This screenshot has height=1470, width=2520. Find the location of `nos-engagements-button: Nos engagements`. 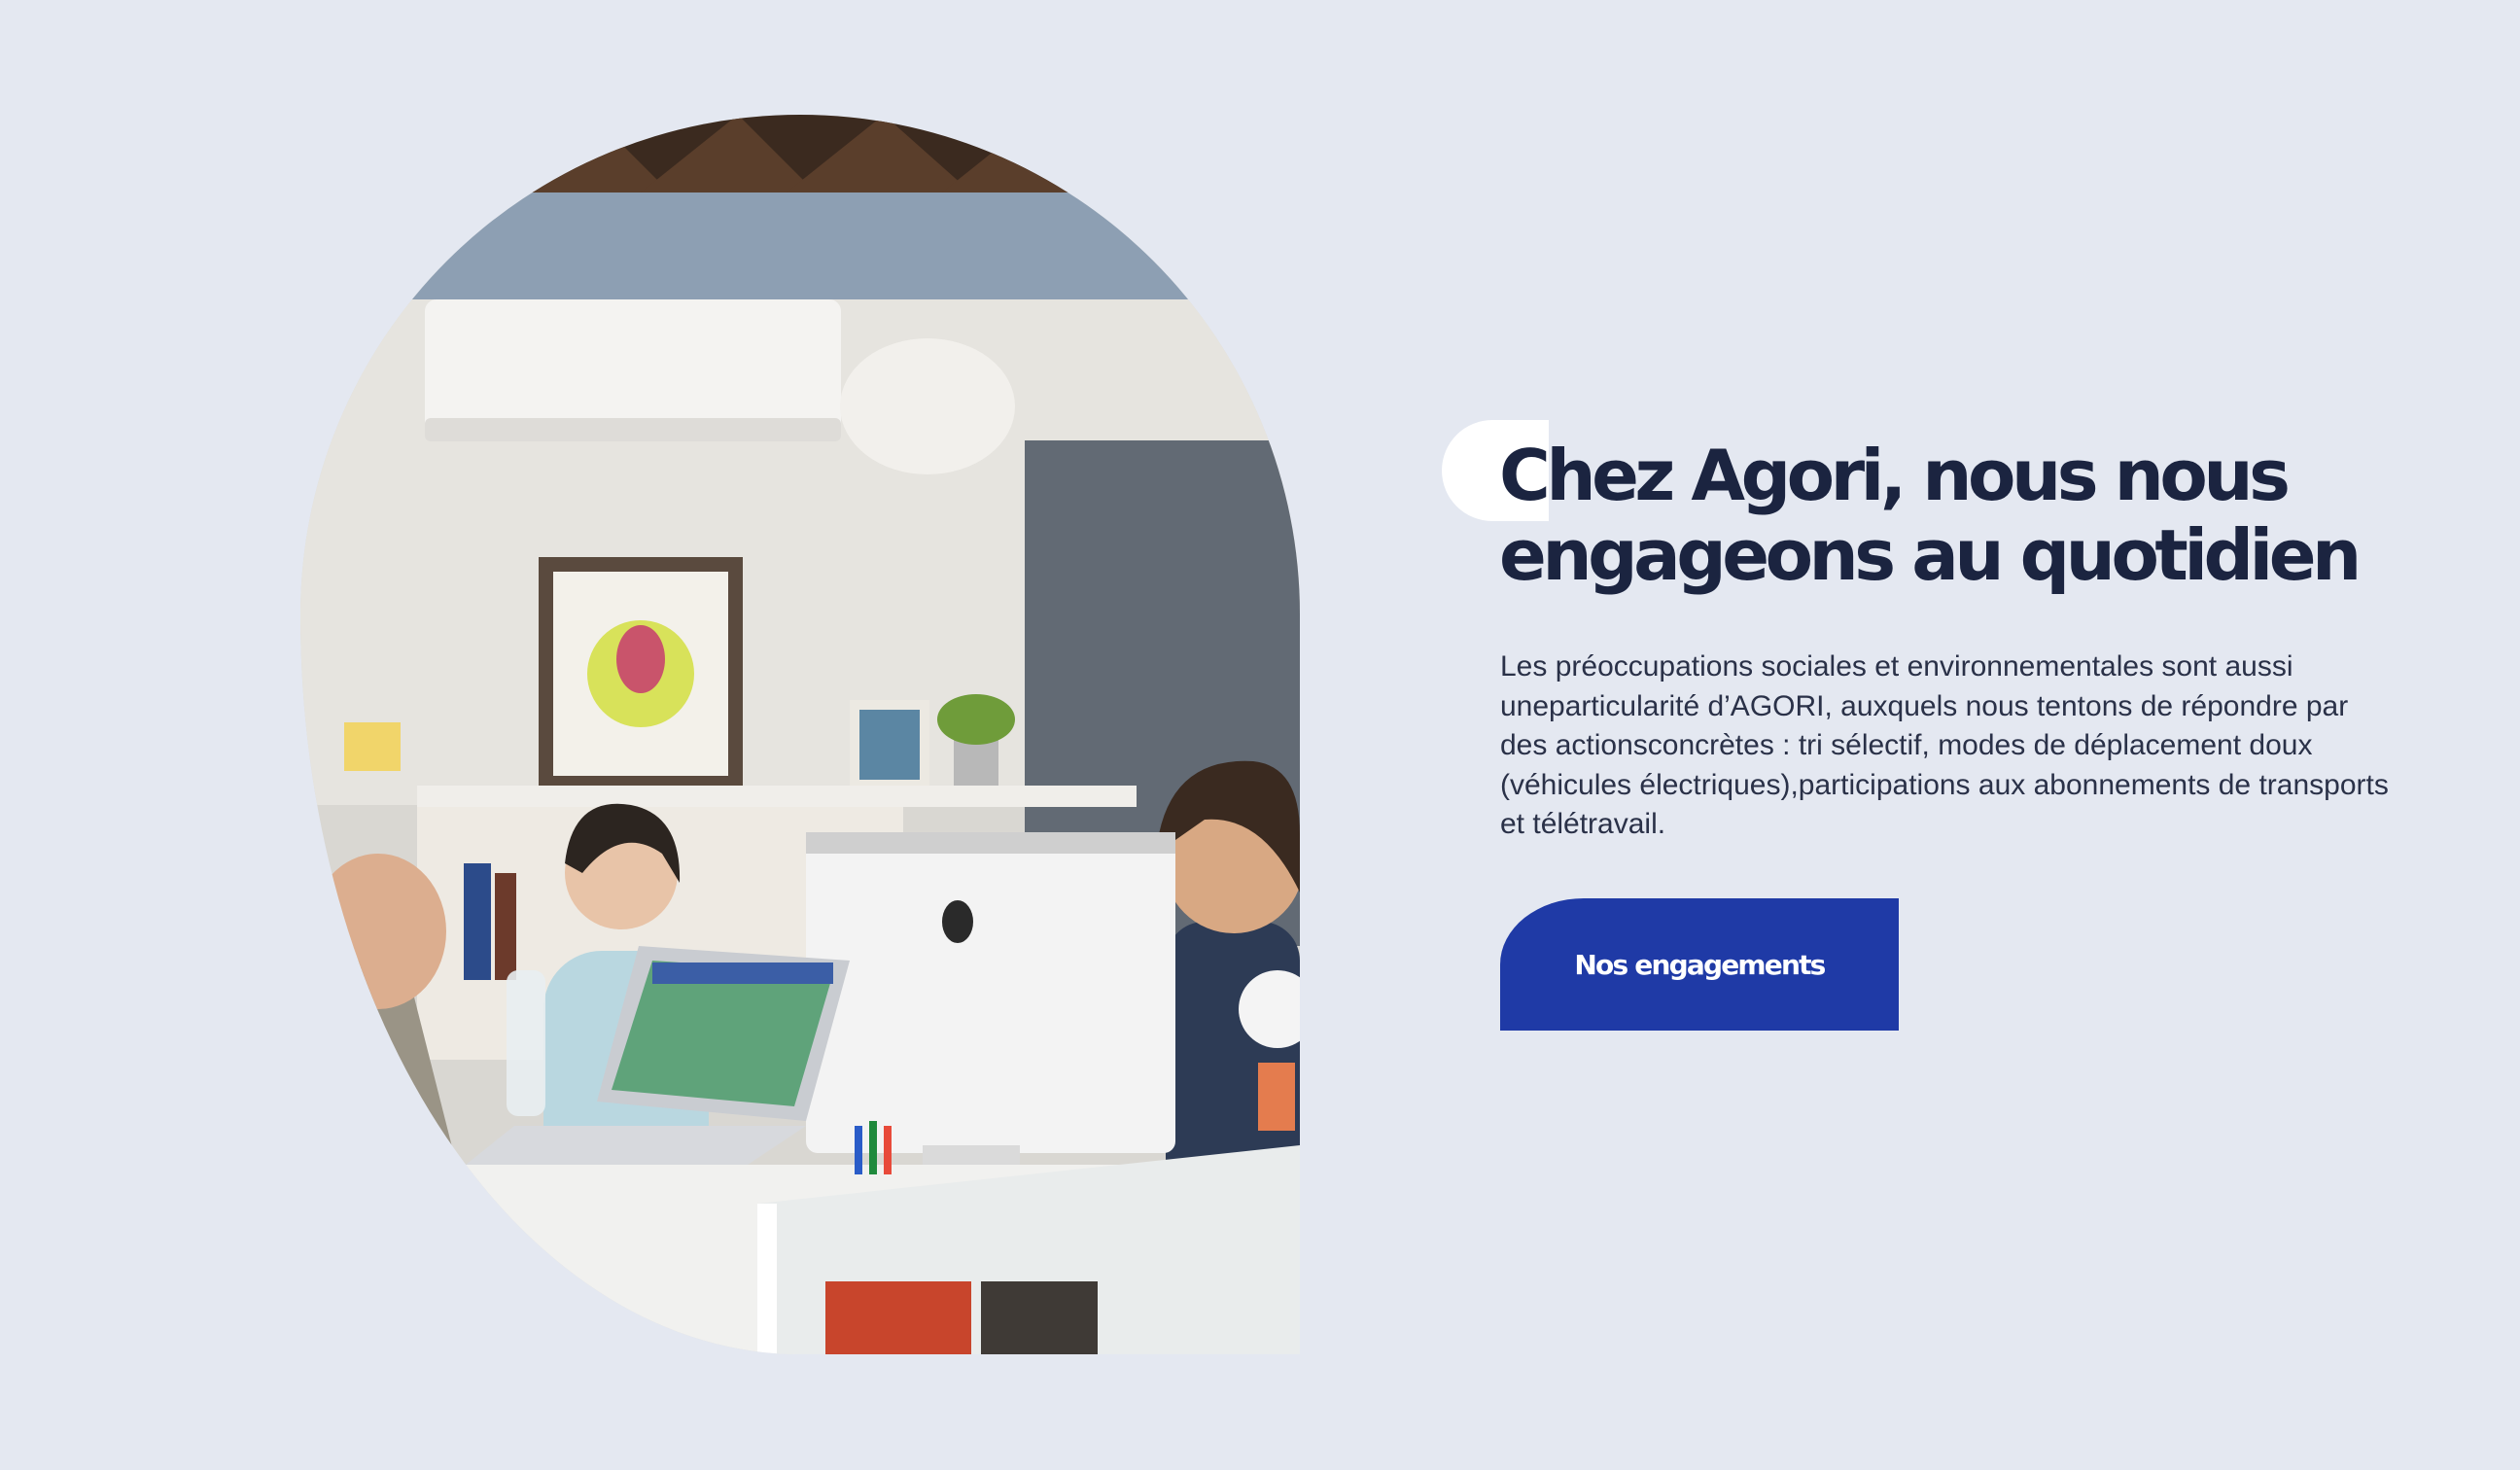

nos-engagements-button: Nos engagements is located at coordinates (1699, 964).